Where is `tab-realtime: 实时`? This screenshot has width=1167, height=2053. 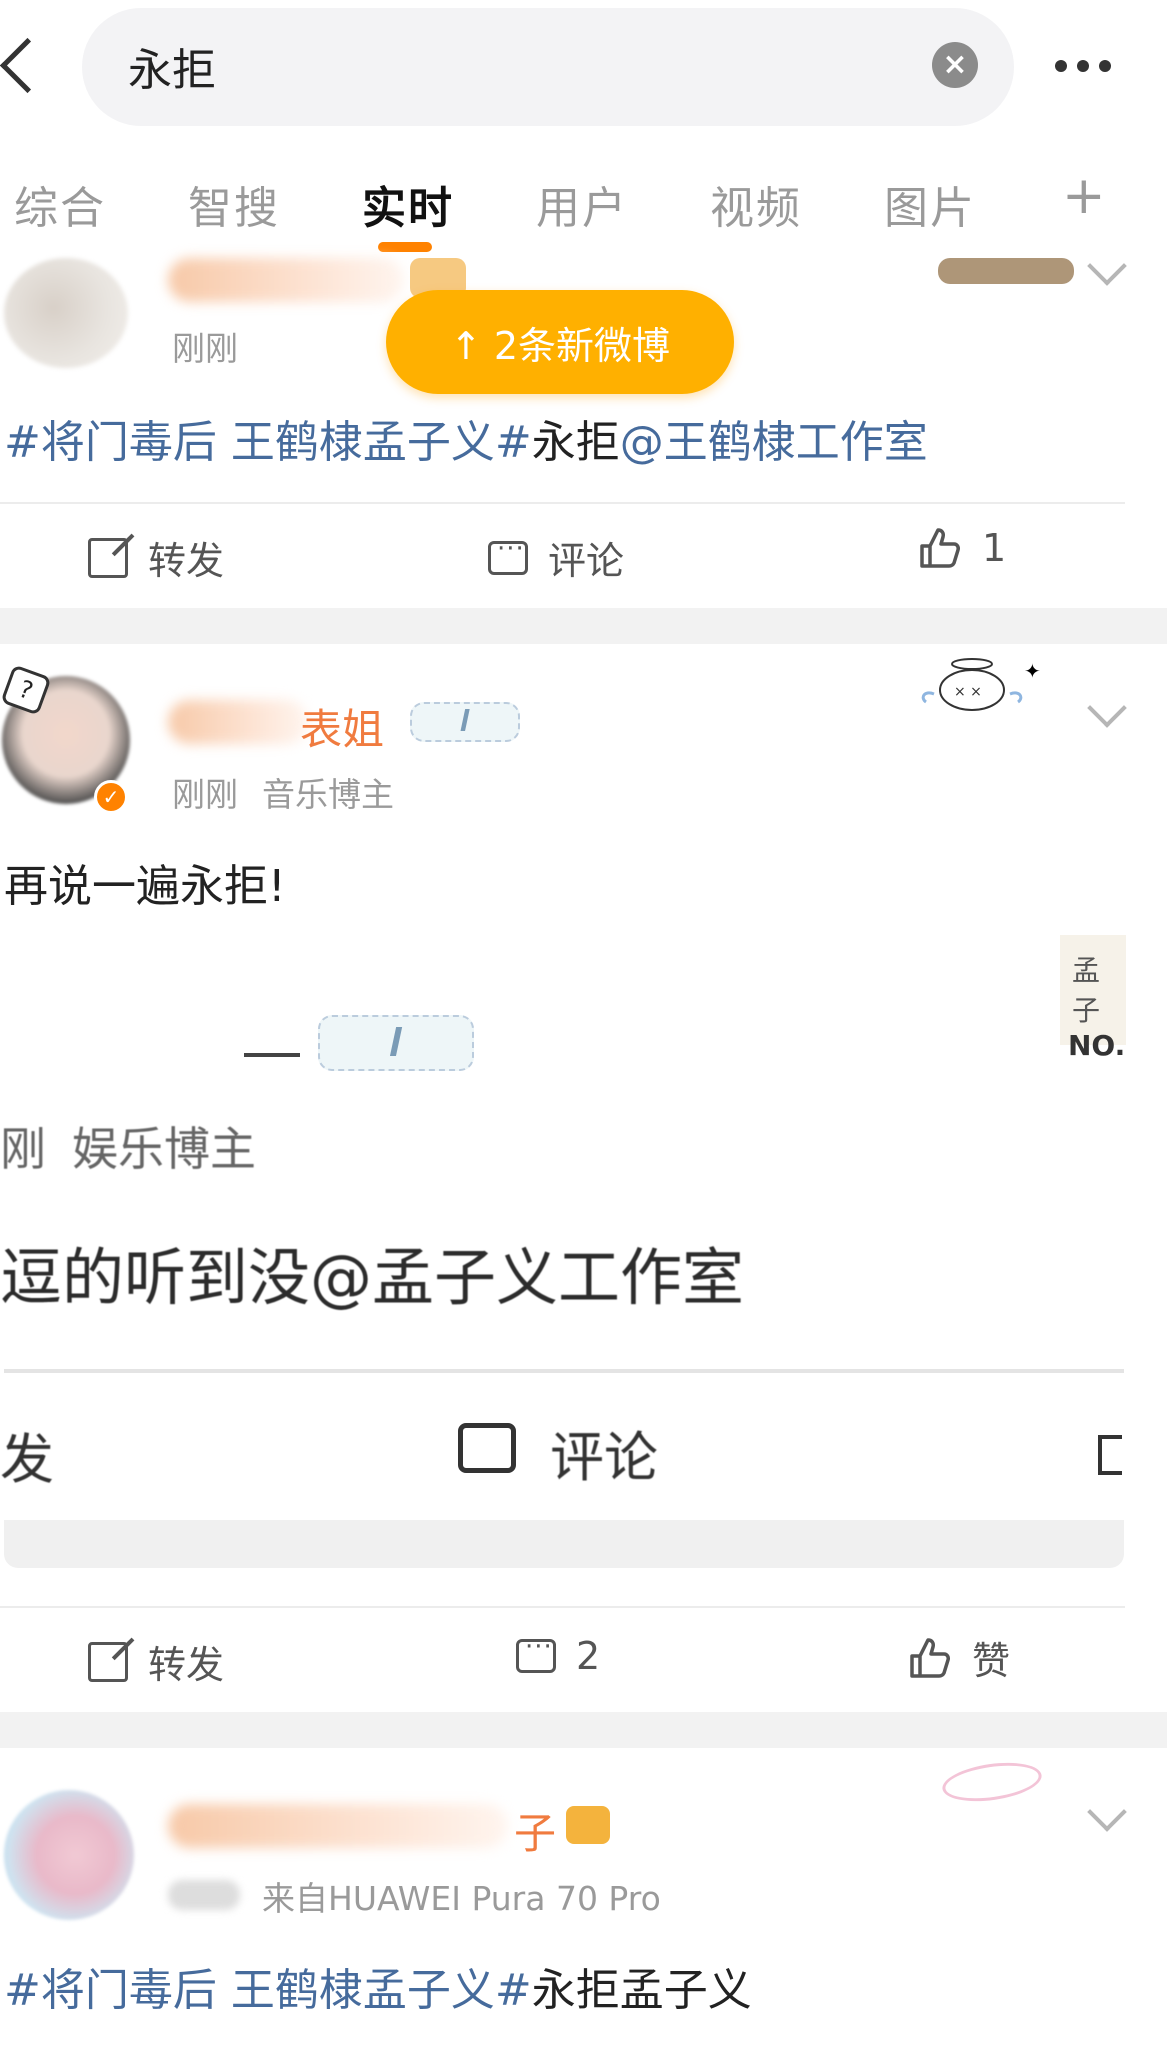 tab-realtime: 实时 is located at coordinates (408, 204).